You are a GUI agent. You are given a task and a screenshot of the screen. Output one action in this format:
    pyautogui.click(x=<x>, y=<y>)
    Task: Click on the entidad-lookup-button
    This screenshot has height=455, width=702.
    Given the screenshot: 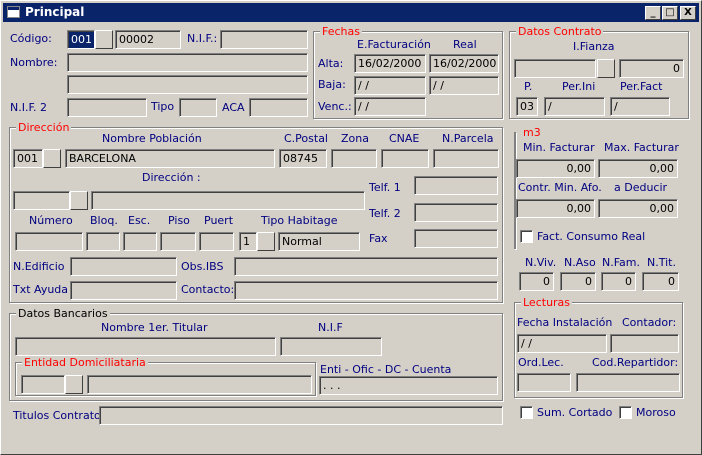 What is the action you would take?
    pyautogui.click(x=74, y=384)
    